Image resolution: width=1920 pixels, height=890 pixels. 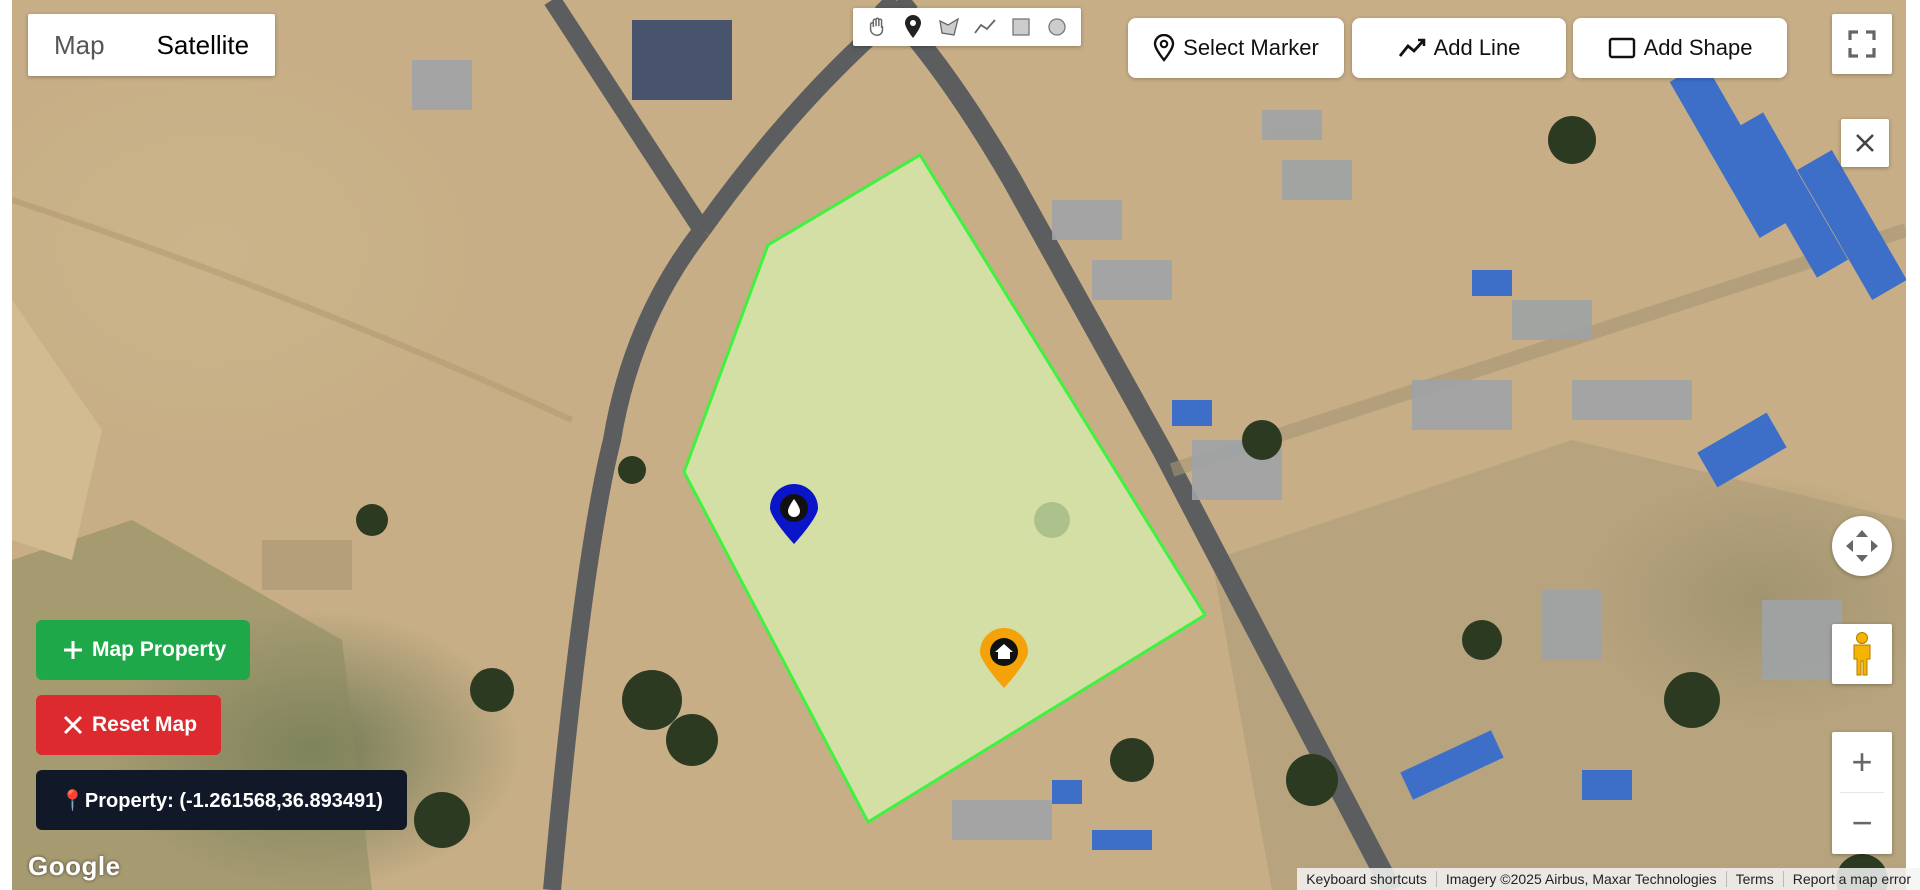 I want to click on plus-icon, so click(x=73, y=650).